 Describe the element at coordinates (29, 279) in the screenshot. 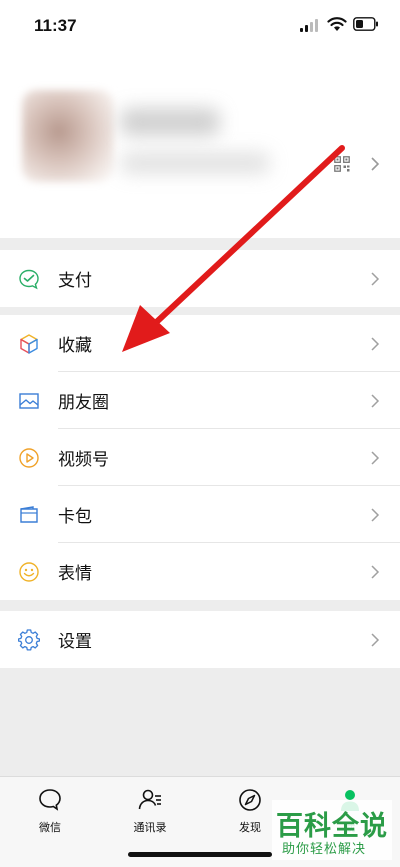

I see `pay-icon` at that location.